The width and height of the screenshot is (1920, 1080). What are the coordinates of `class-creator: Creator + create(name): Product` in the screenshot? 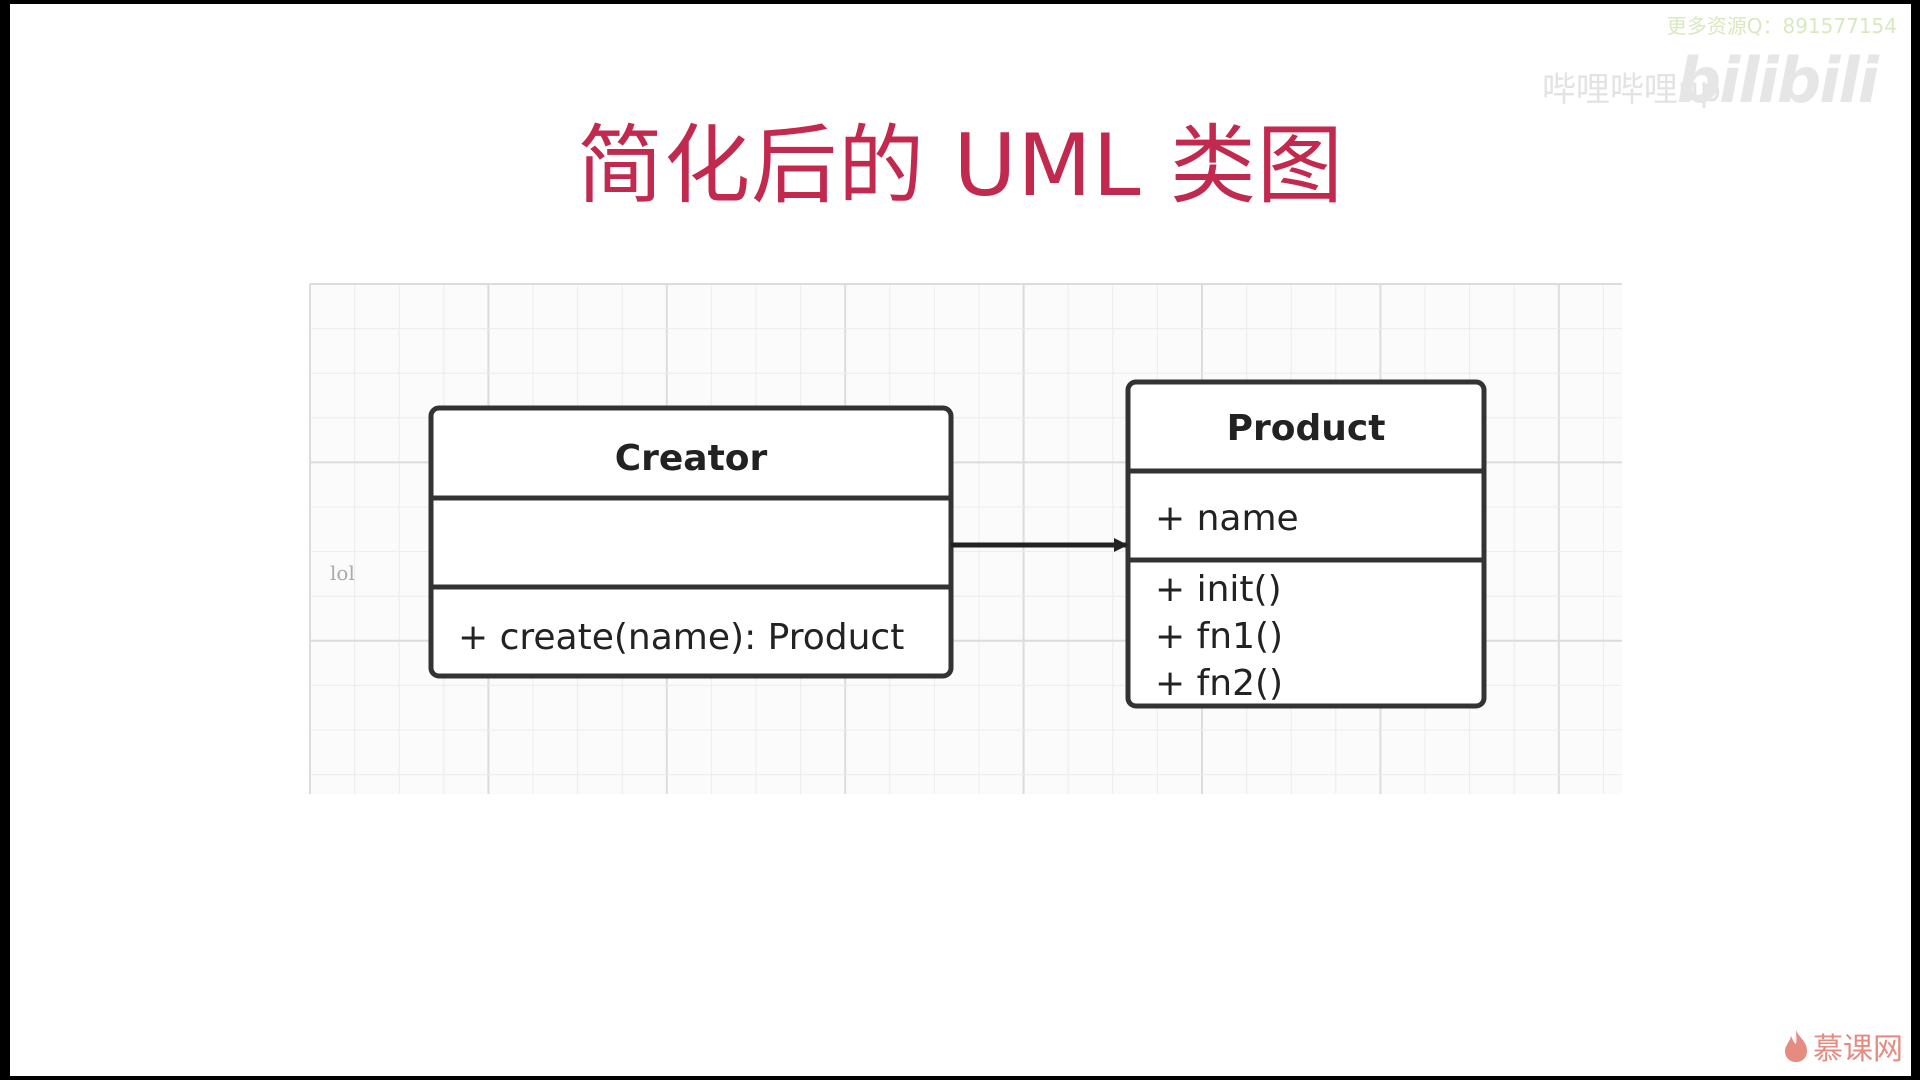 It's located at (691, 542).